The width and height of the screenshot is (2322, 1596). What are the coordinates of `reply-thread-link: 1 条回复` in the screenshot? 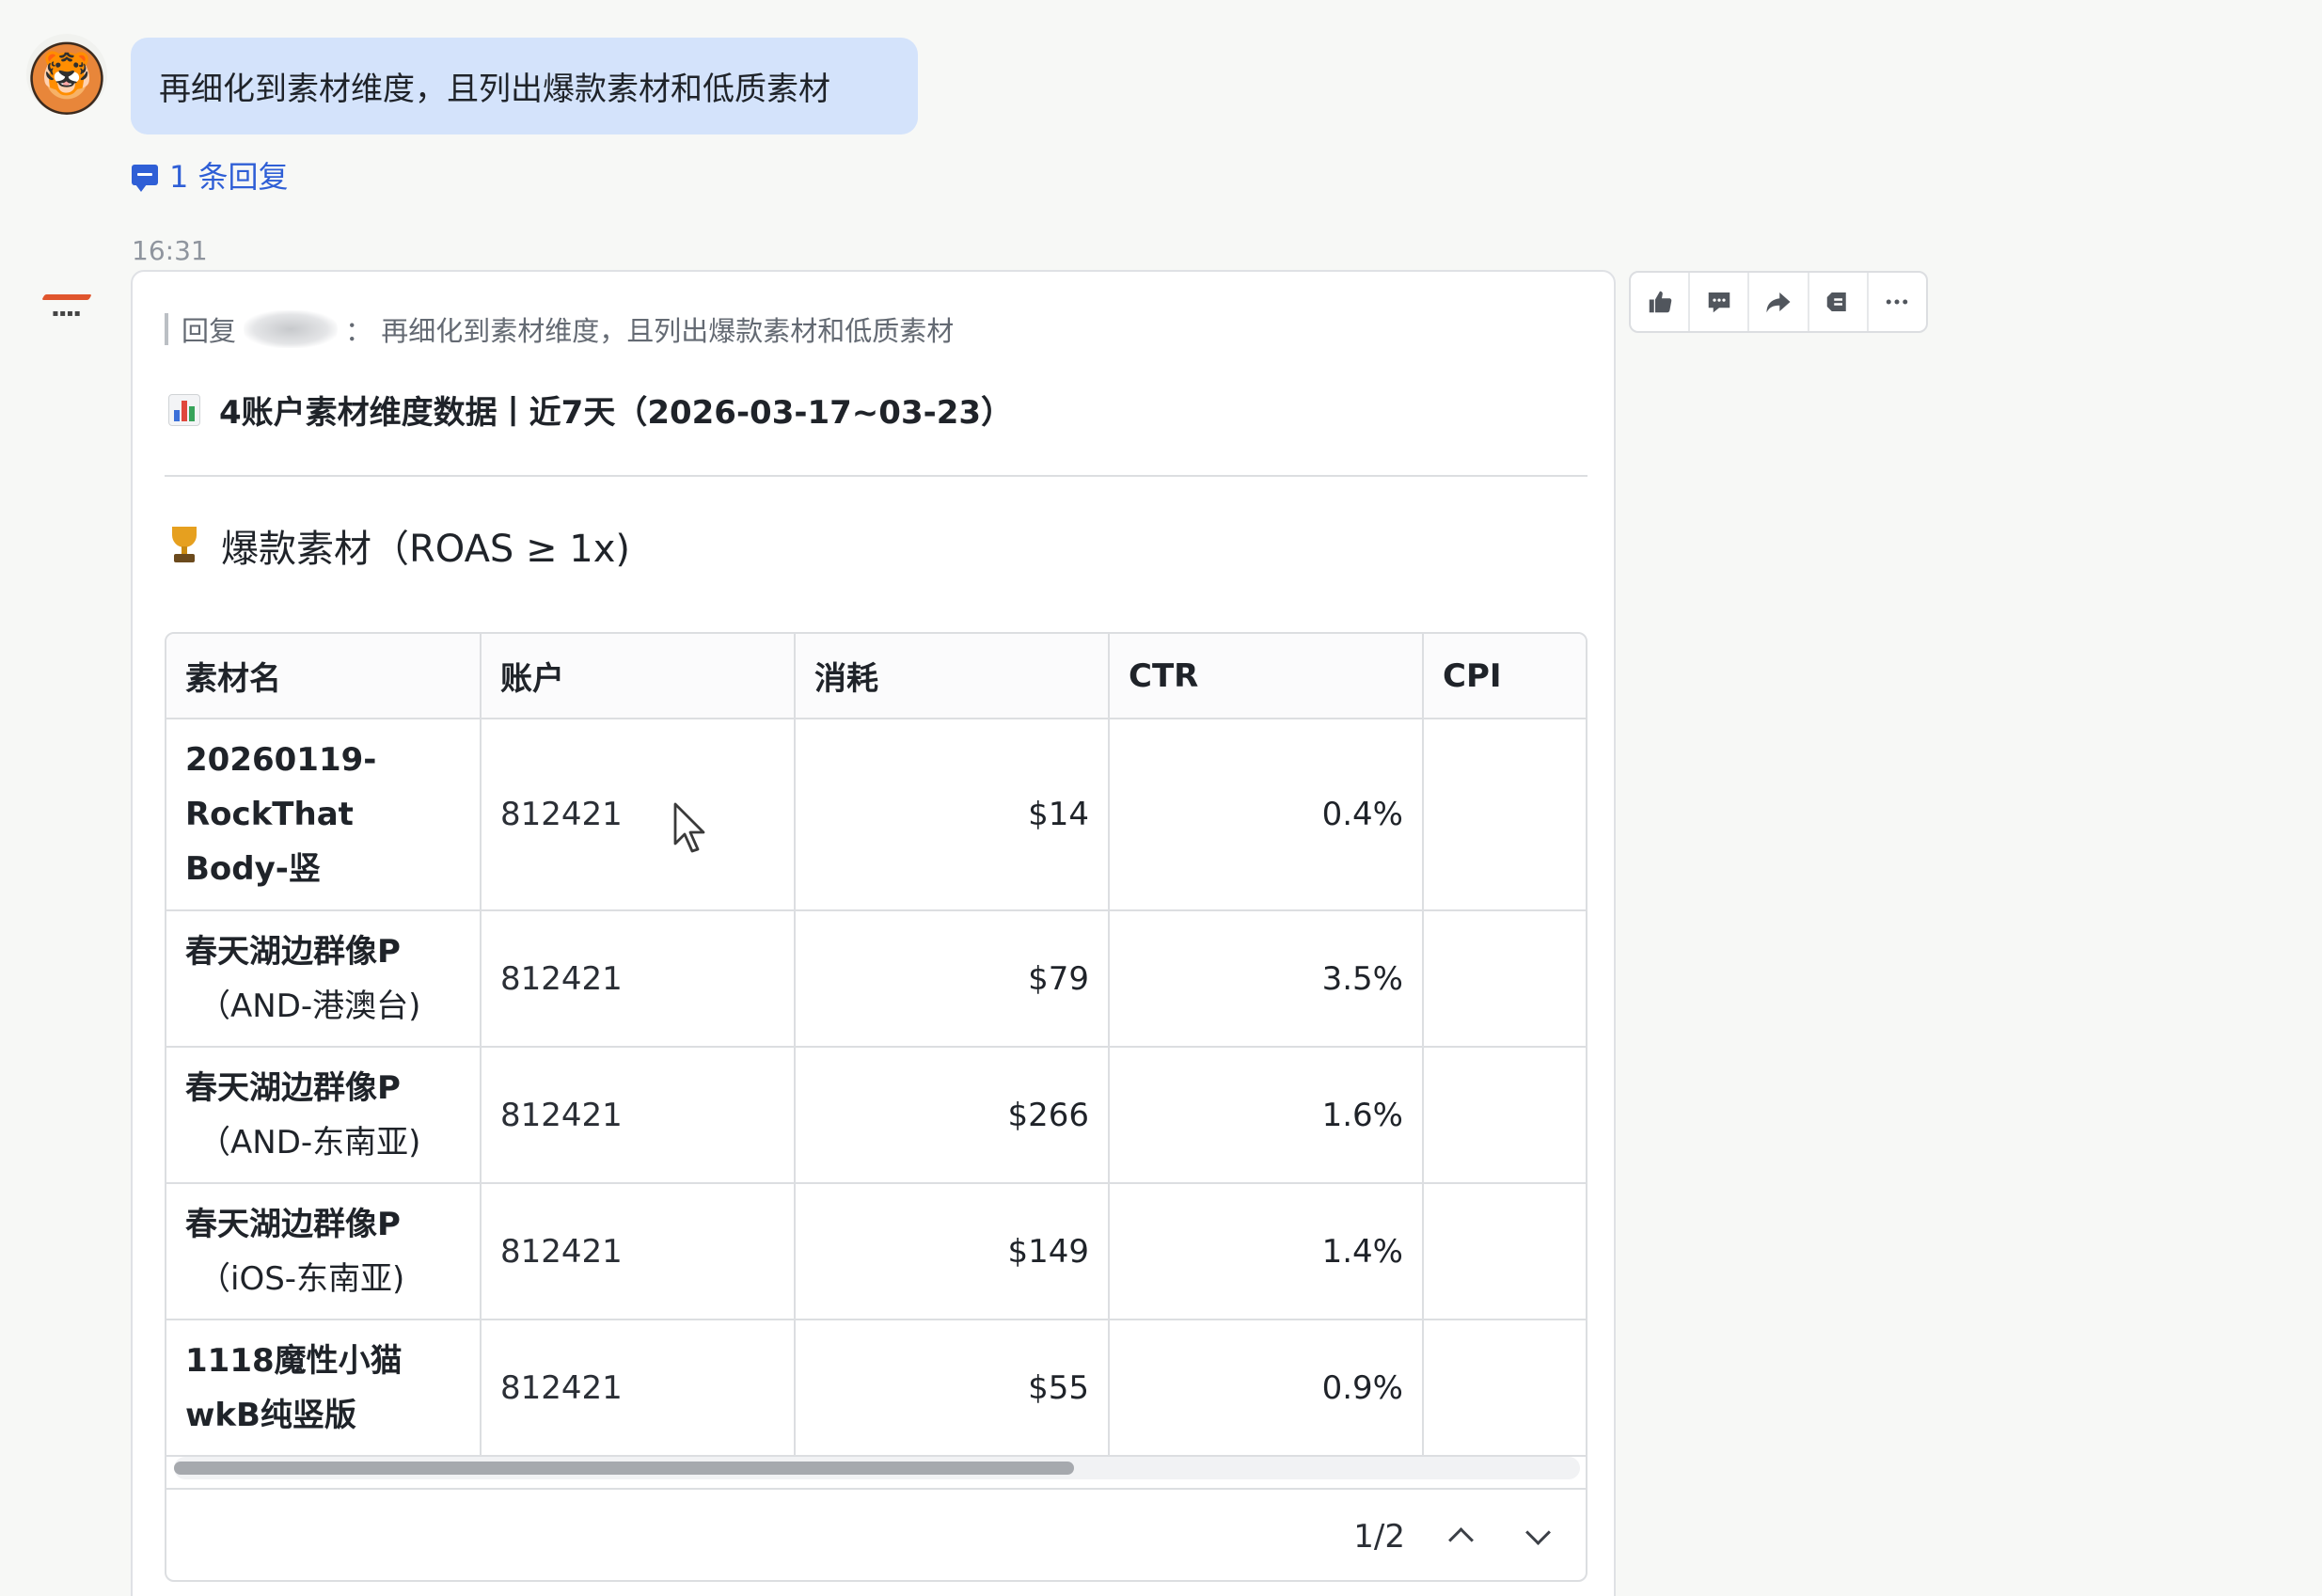 It's located at (210, 175).